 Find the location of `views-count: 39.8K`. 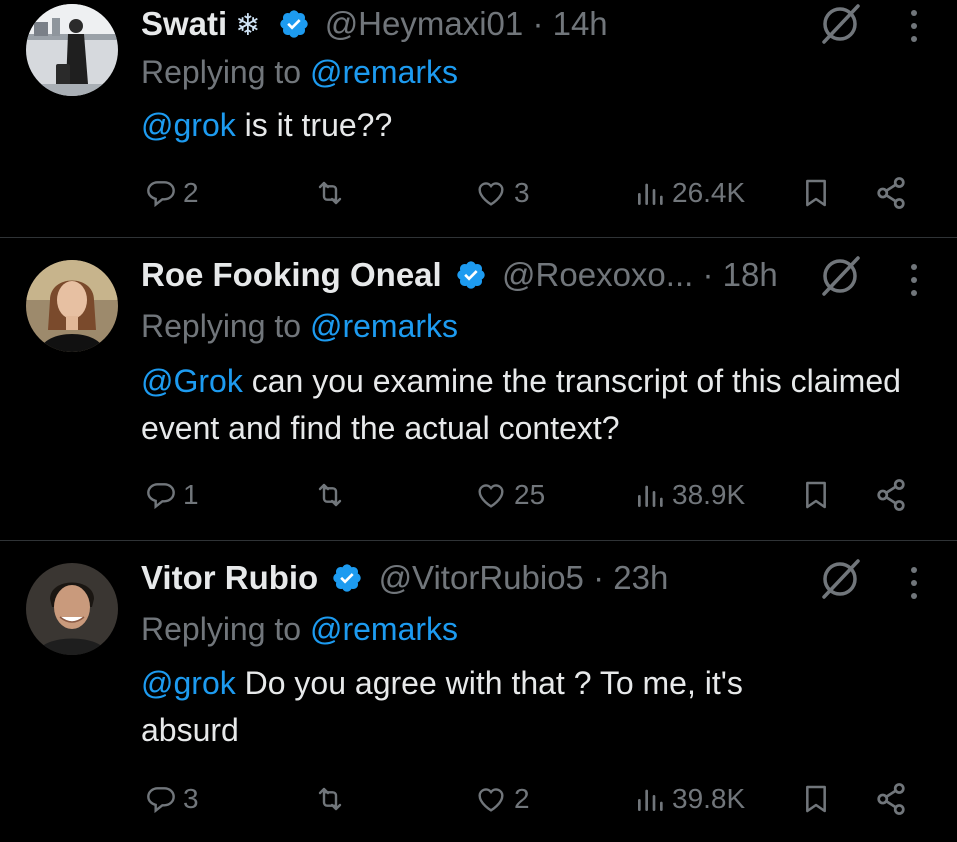

views-count: 39.8K is located at coordinates (709, 798).